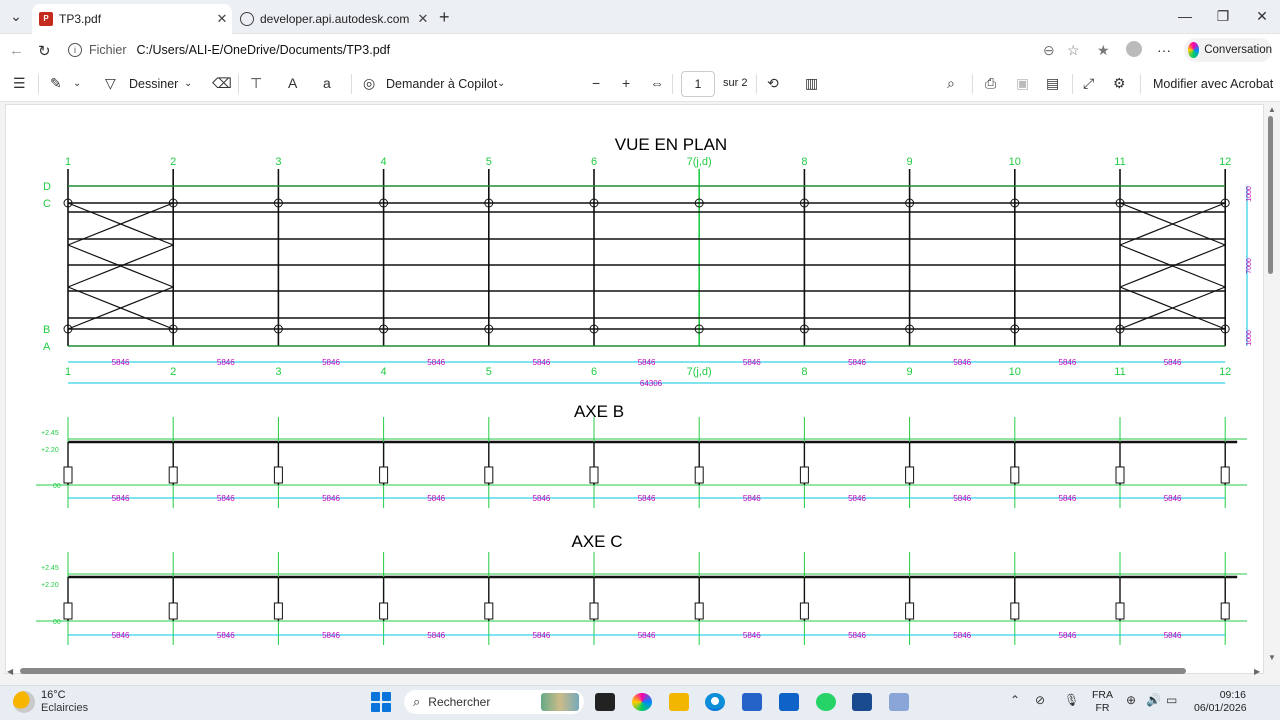 This screenshot has width=1280, height=720. I want to click on rotate-icon: ⟲, so click(773, 83).